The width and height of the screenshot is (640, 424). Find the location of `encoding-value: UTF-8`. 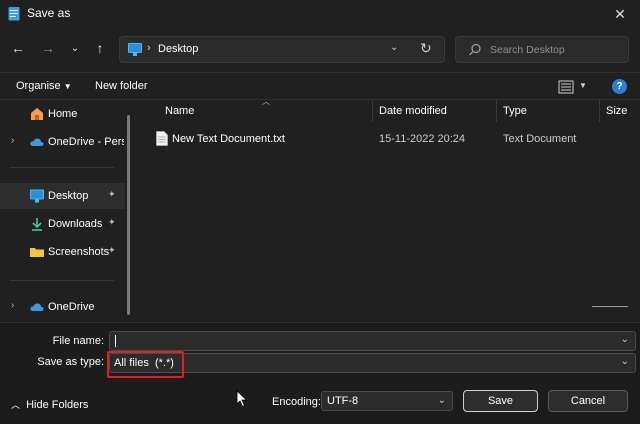

encoding-value: UTF-8 is located at coordinates (343, 401).